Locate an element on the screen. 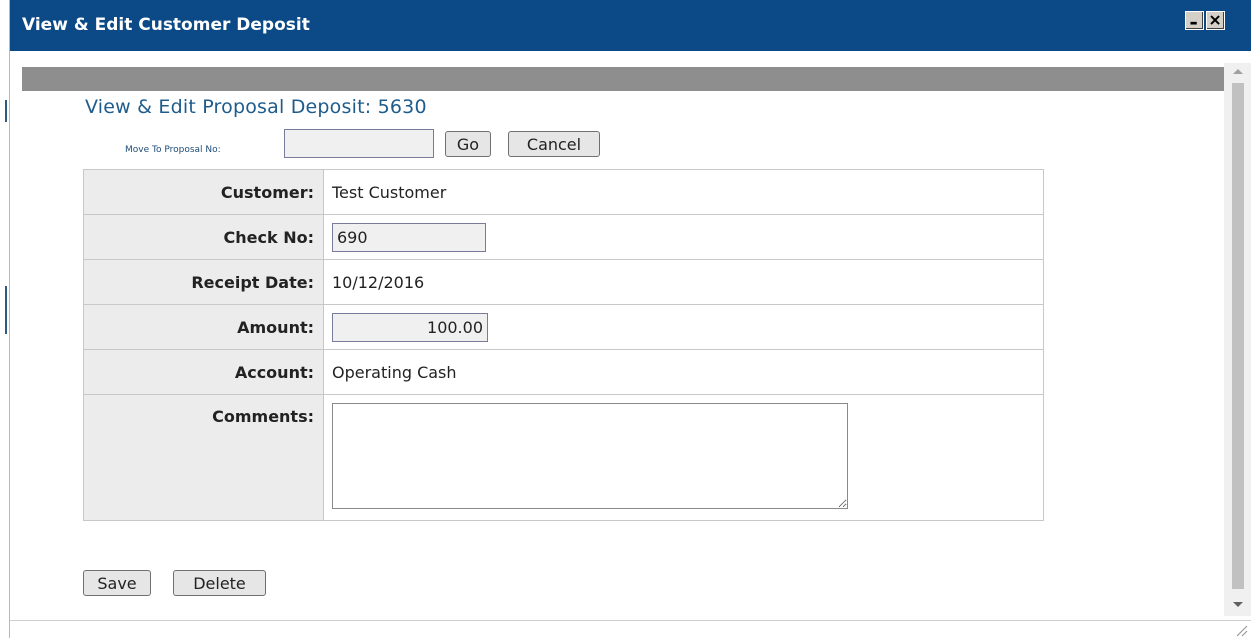 The width and height of the screenshot is (1251, 639). background-edge is located at coordinates (4, 319).